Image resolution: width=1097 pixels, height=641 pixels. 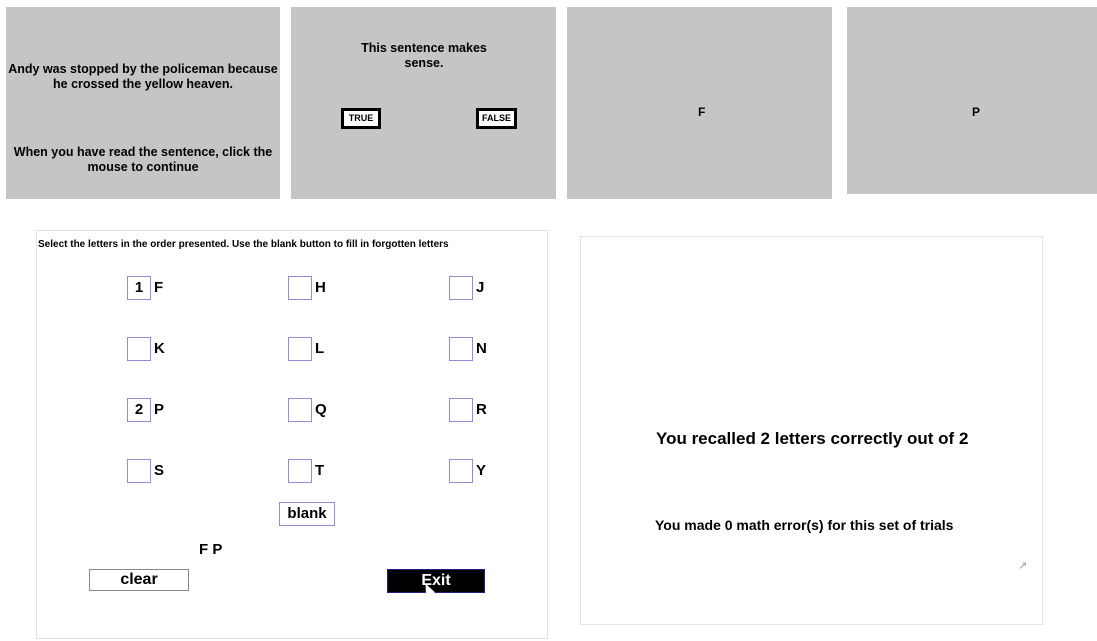 What do you see at coordinates (699, 103) in the screenshot?
I see `letter-panel-1: F` at bounding box center [699, 103].